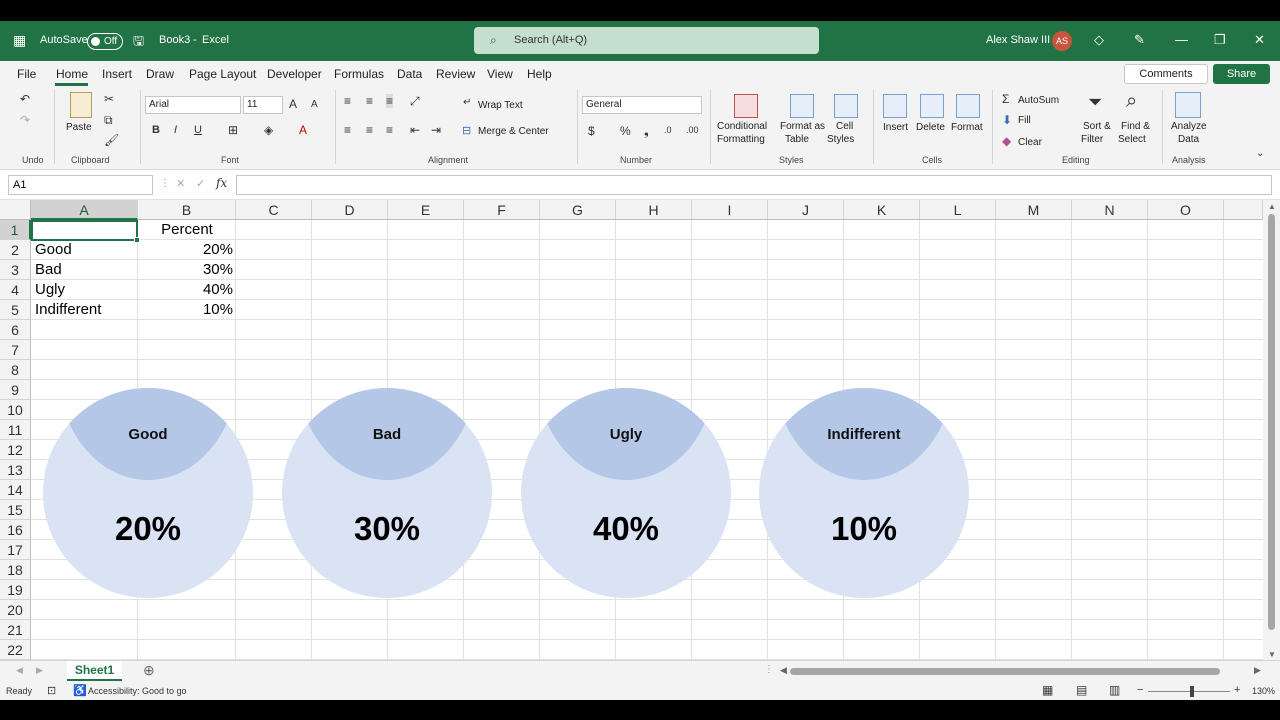 The width and height of the screenshot is (1280, 720). Describe the element at coordinates (387, 493) in the screenshot. I see `circle-shape-bad: Bad 30%` at that location.